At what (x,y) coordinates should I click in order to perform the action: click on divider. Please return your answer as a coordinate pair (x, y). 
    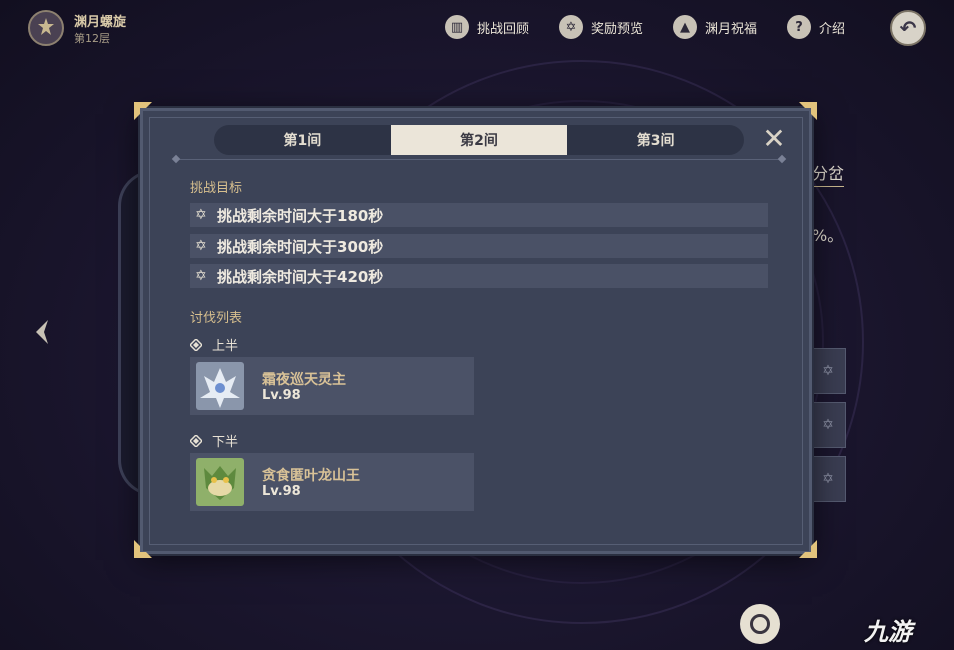
    Looking at the image, I should click on (479, 159).